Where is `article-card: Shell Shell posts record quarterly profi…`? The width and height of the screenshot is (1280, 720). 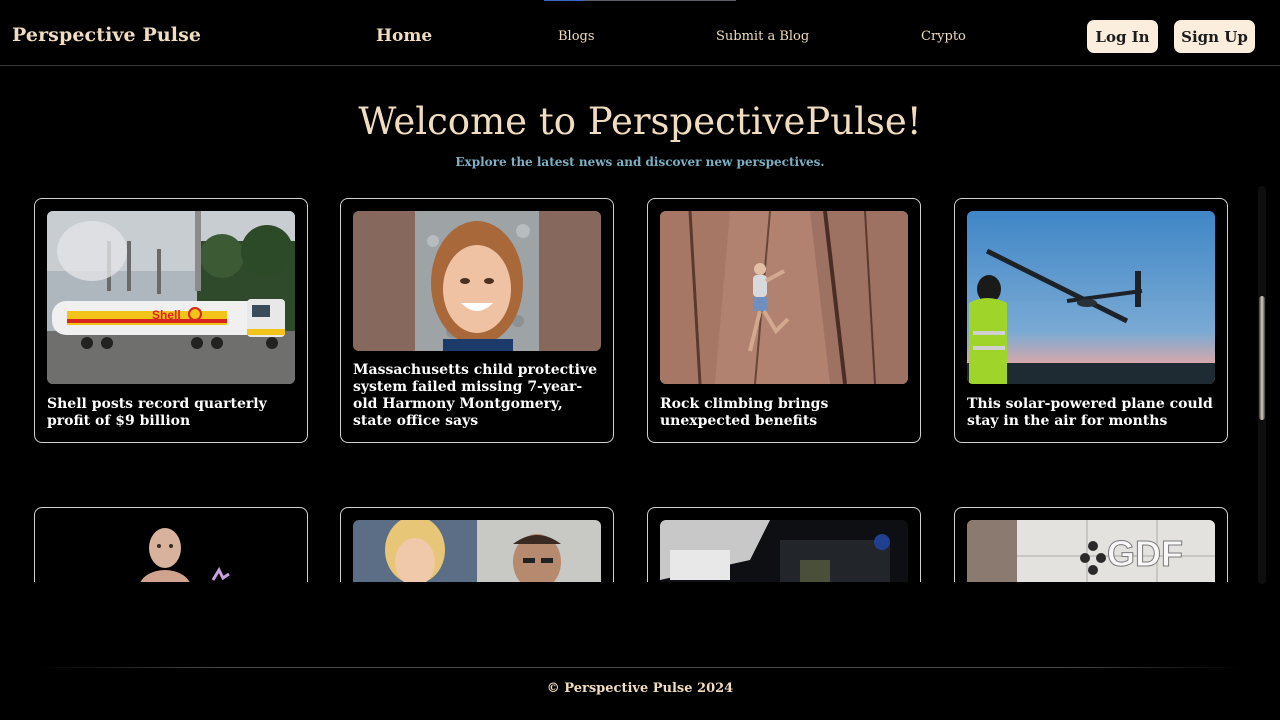
article-card: Shell Shell posts record quarterly profi… is located at coordinates (171, 320).